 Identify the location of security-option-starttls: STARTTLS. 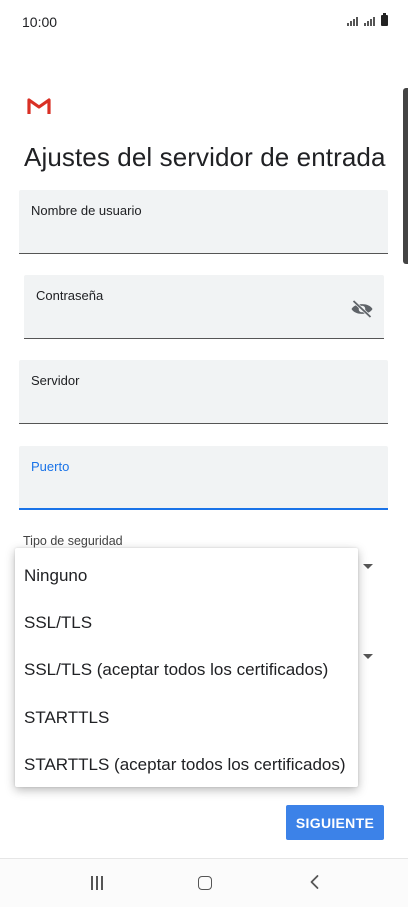
(66, 718).